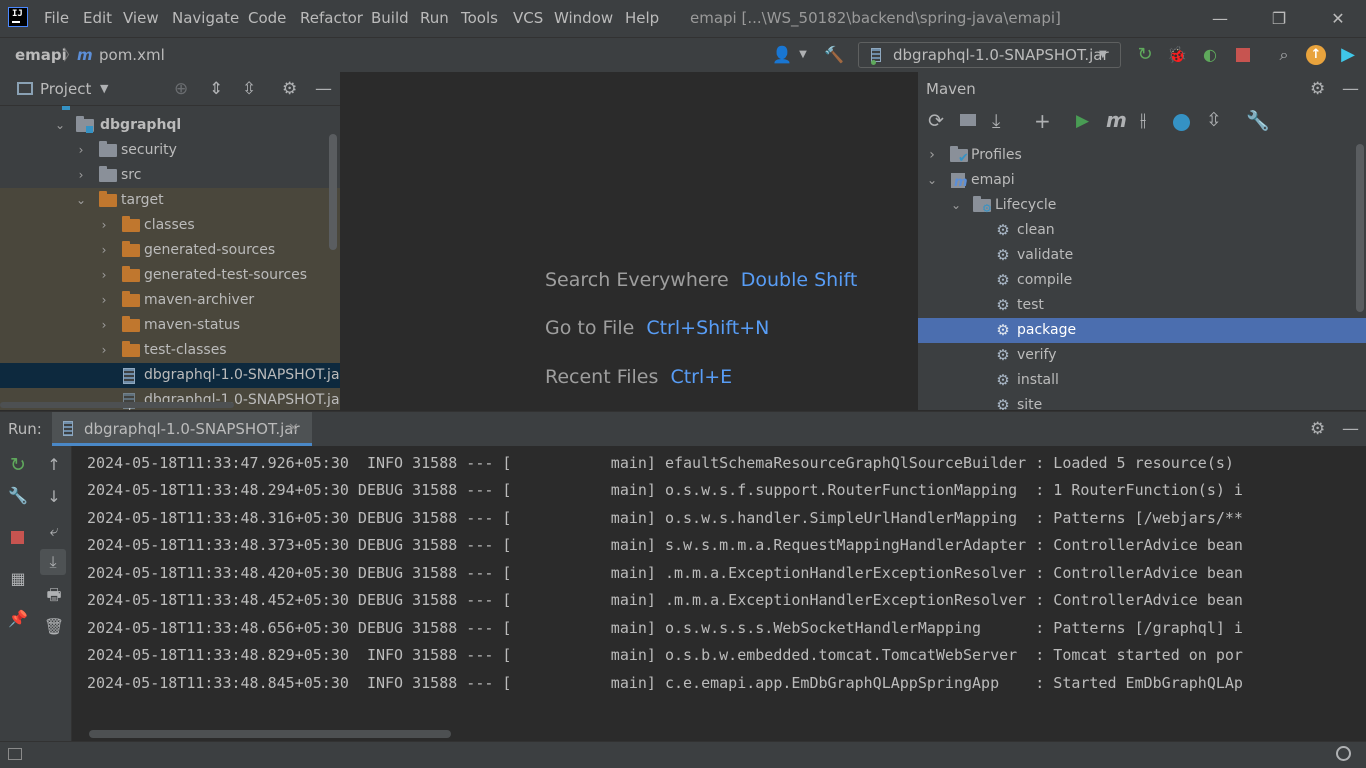 Image resolution: width=1366 pixels, height=768 pixels. Describe the element at coordinates (1343, 753) in the screenshot. I see `event-log-icon` at that location.